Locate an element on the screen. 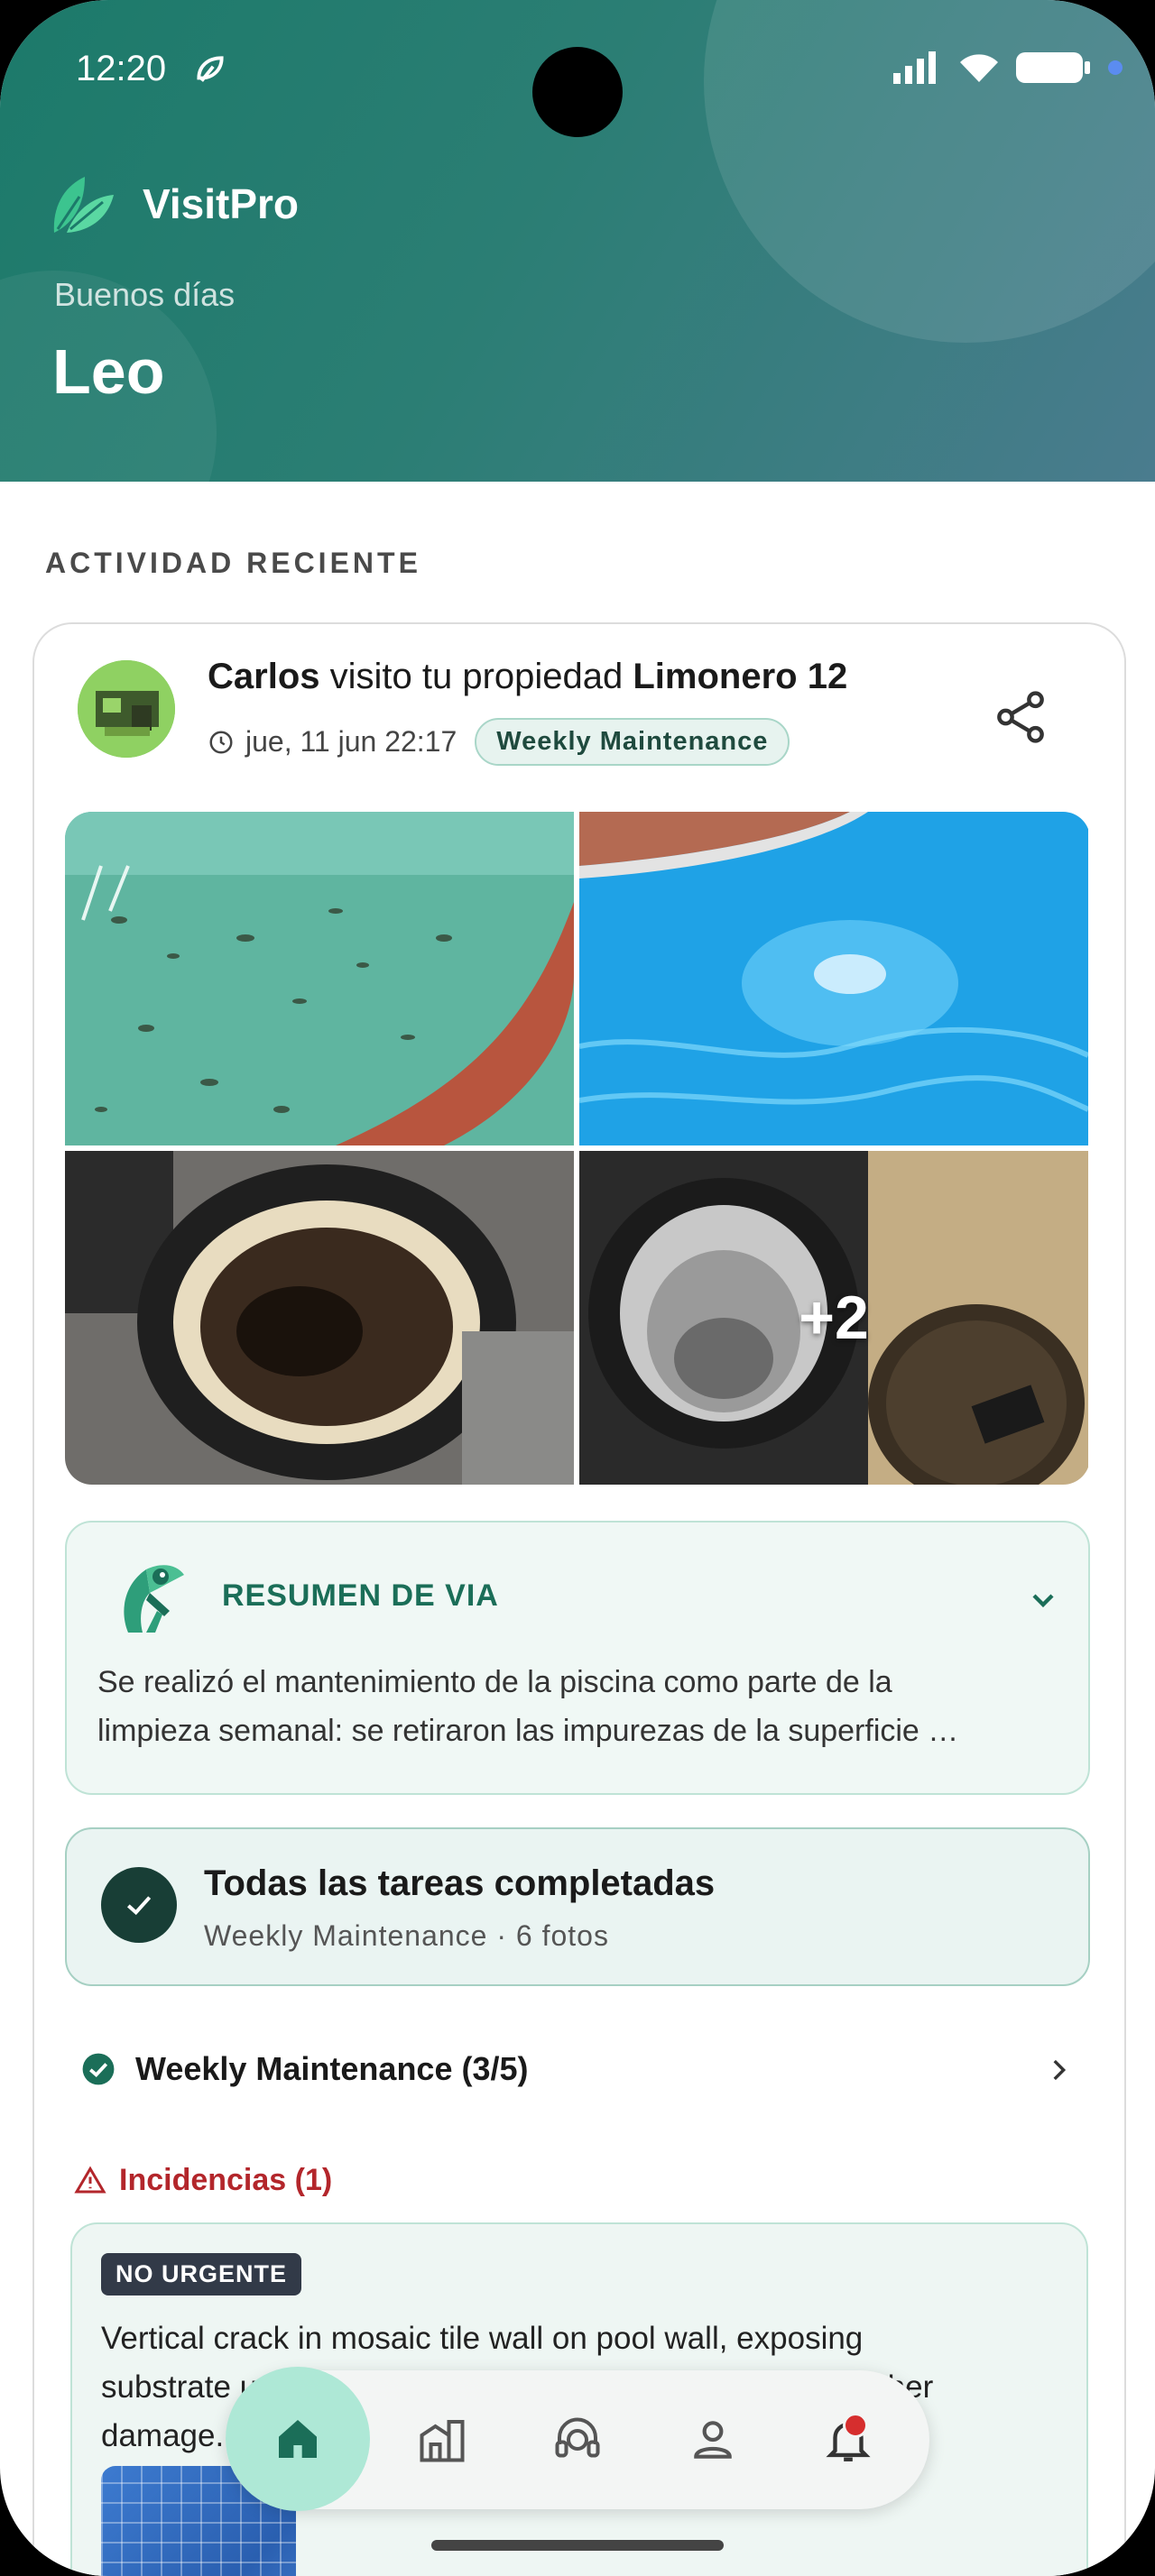 The image size is (1155, 2576). incidents-label: Incidencias (1) is located at coordinates (226, 2180).